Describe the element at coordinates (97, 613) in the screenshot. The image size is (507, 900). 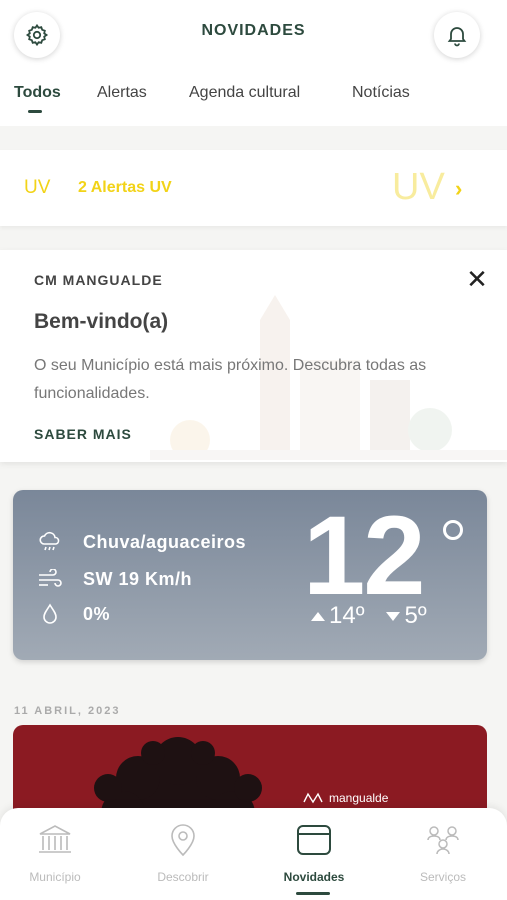
I see `precipitation-value: 0%` at that location.